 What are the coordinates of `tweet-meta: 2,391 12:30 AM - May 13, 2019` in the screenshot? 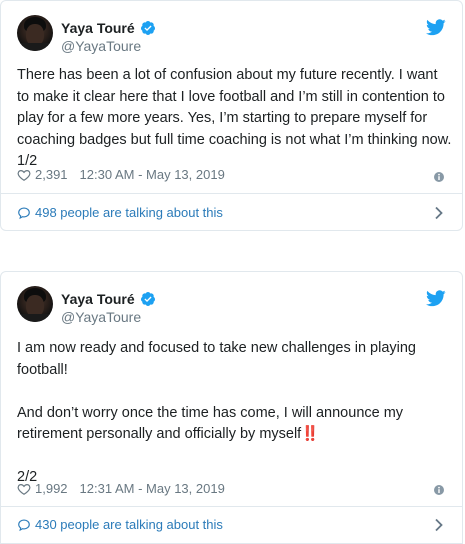 It's located at (121, 174).